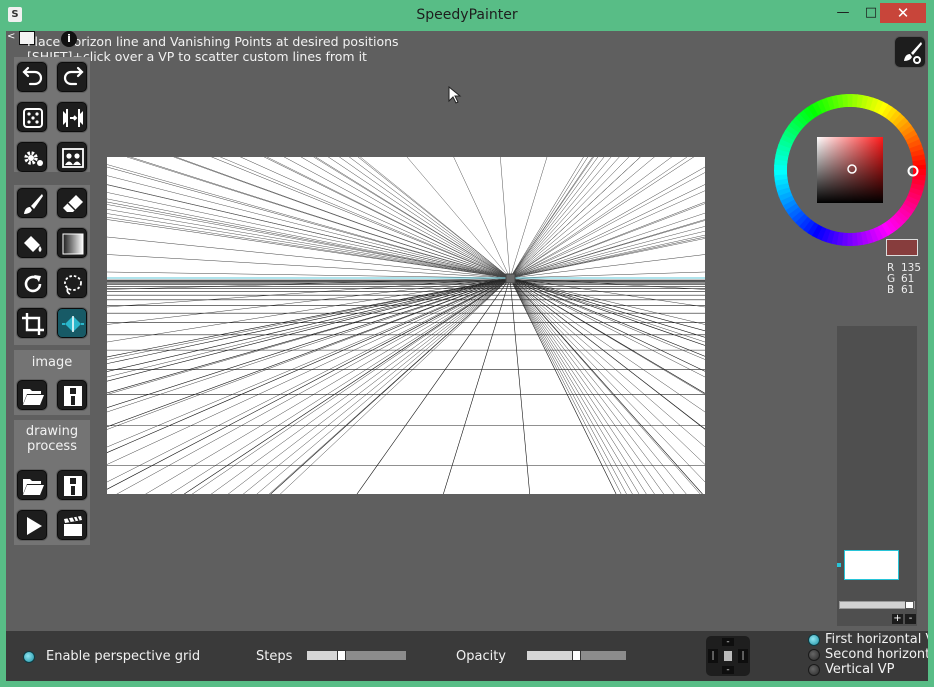  Describe the element at coordinates (52, 265) in the screenshot. I see `tool-panel-drawing` at that location.